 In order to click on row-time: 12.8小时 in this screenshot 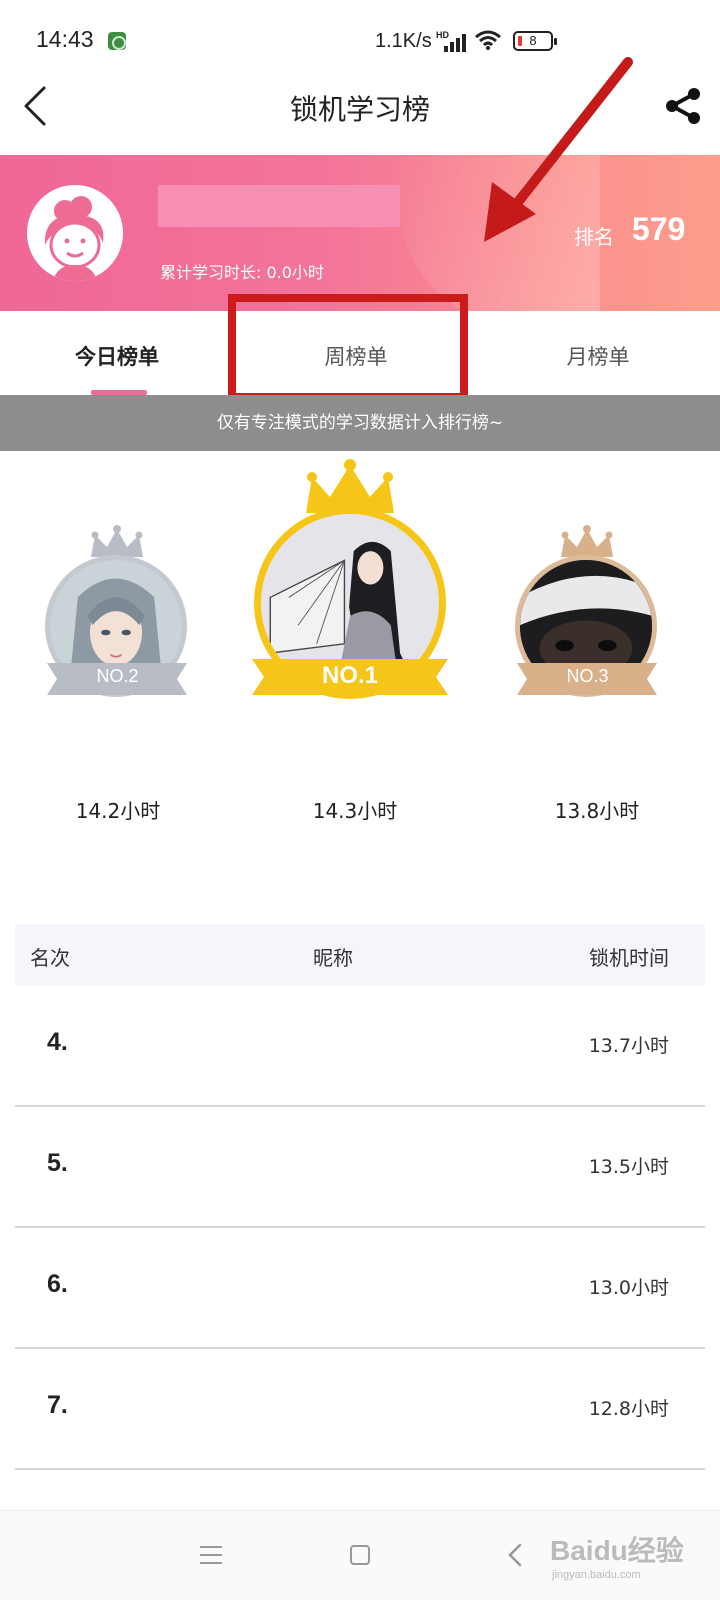, I will do `click(628, 1409)`.